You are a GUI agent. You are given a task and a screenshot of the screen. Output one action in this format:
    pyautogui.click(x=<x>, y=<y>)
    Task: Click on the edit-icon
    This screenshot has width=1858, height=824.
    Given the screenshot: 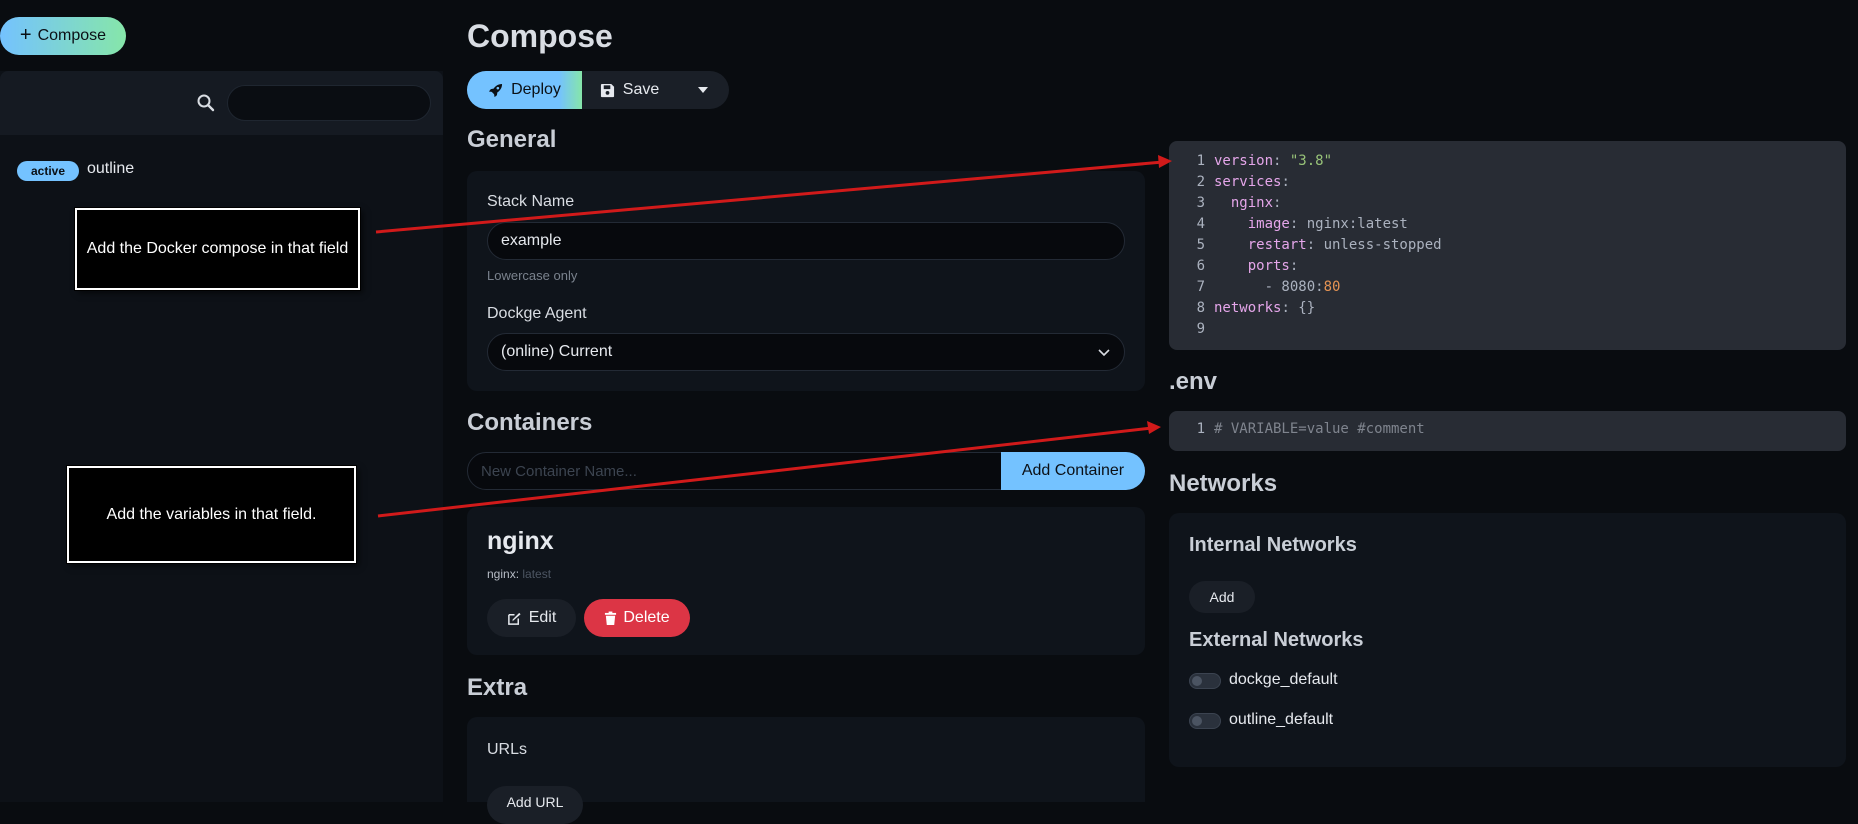 What is the action you would take?
    pyautogui.click(x=514, y=618)
    